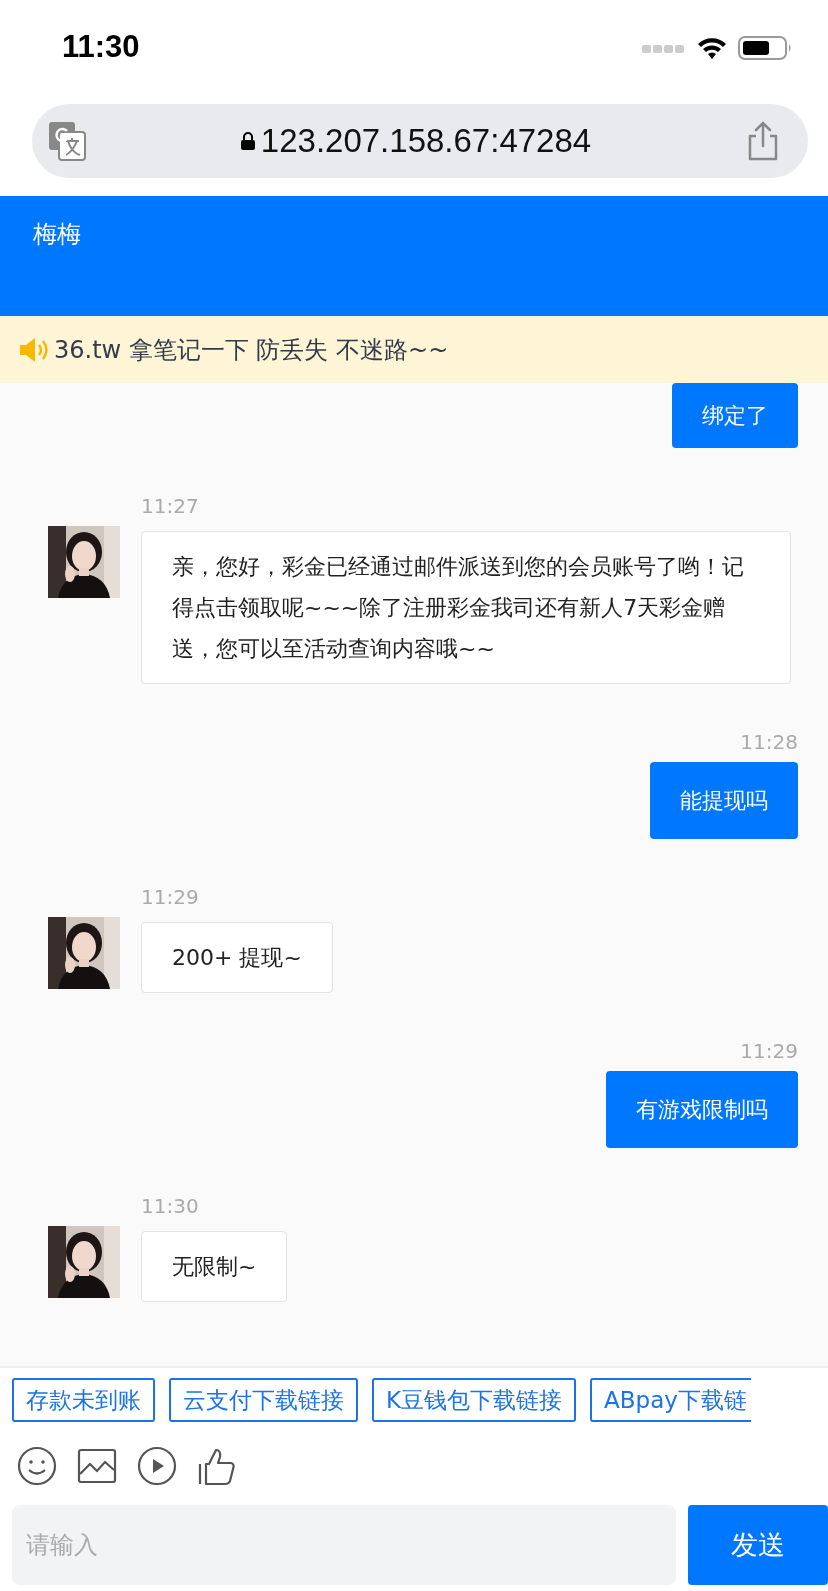 The height and width of the screenshot is (1591, 828). Describe the element at coordinates (101, 47) in the screenshot. I see `status-time: 11:30` at that location.